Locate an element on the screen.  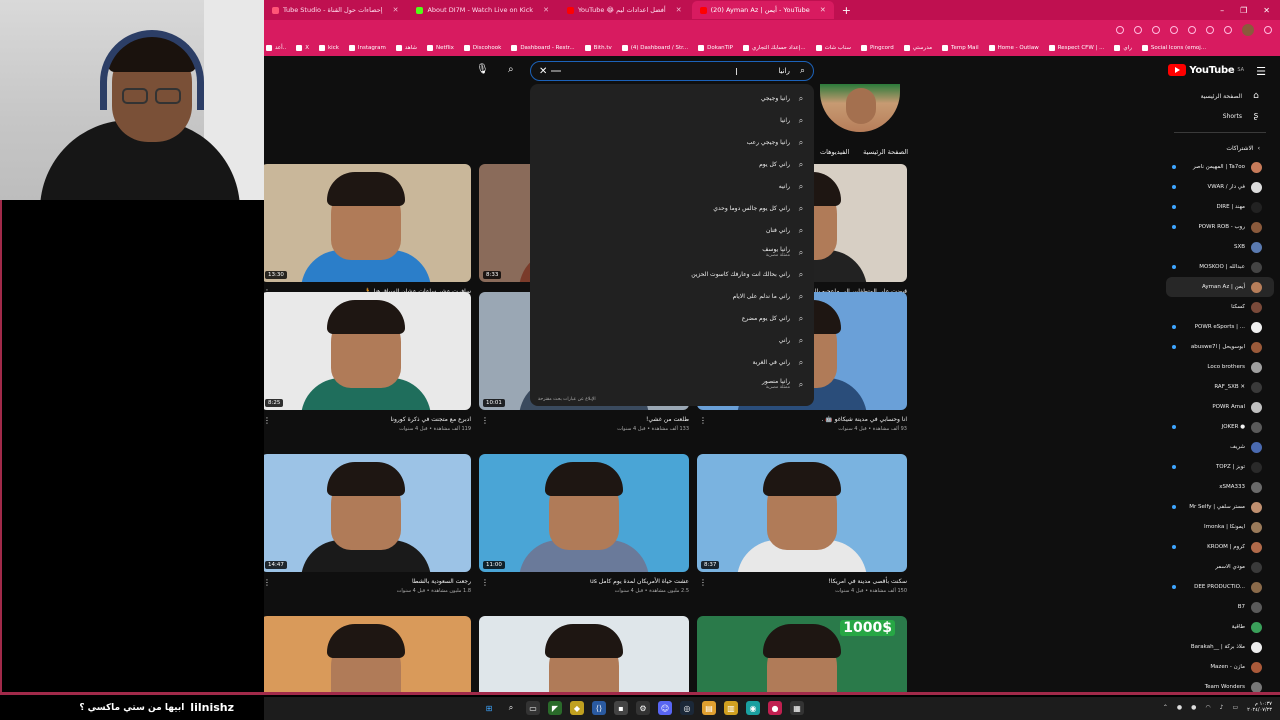
subscription-item: Imonka | ايمونكا is located at coordinates (1220, 527).